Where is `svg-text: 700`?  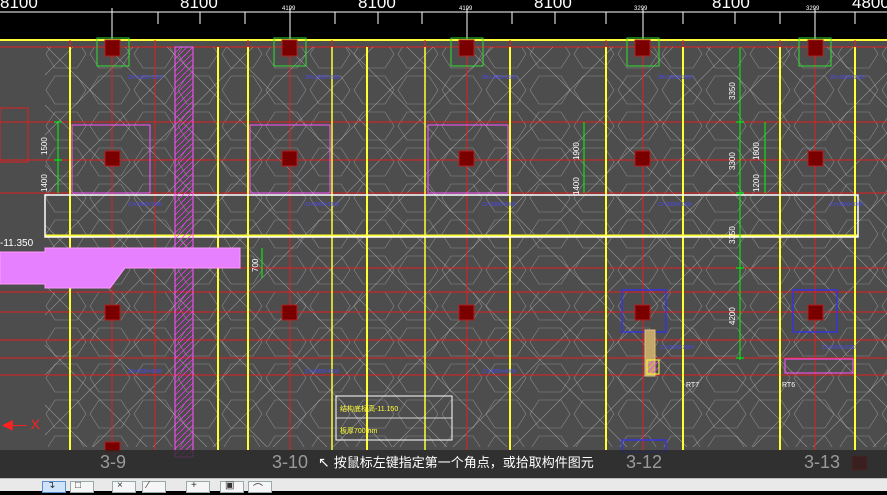 svg-text: 700 is located at coordinates (255, 265).